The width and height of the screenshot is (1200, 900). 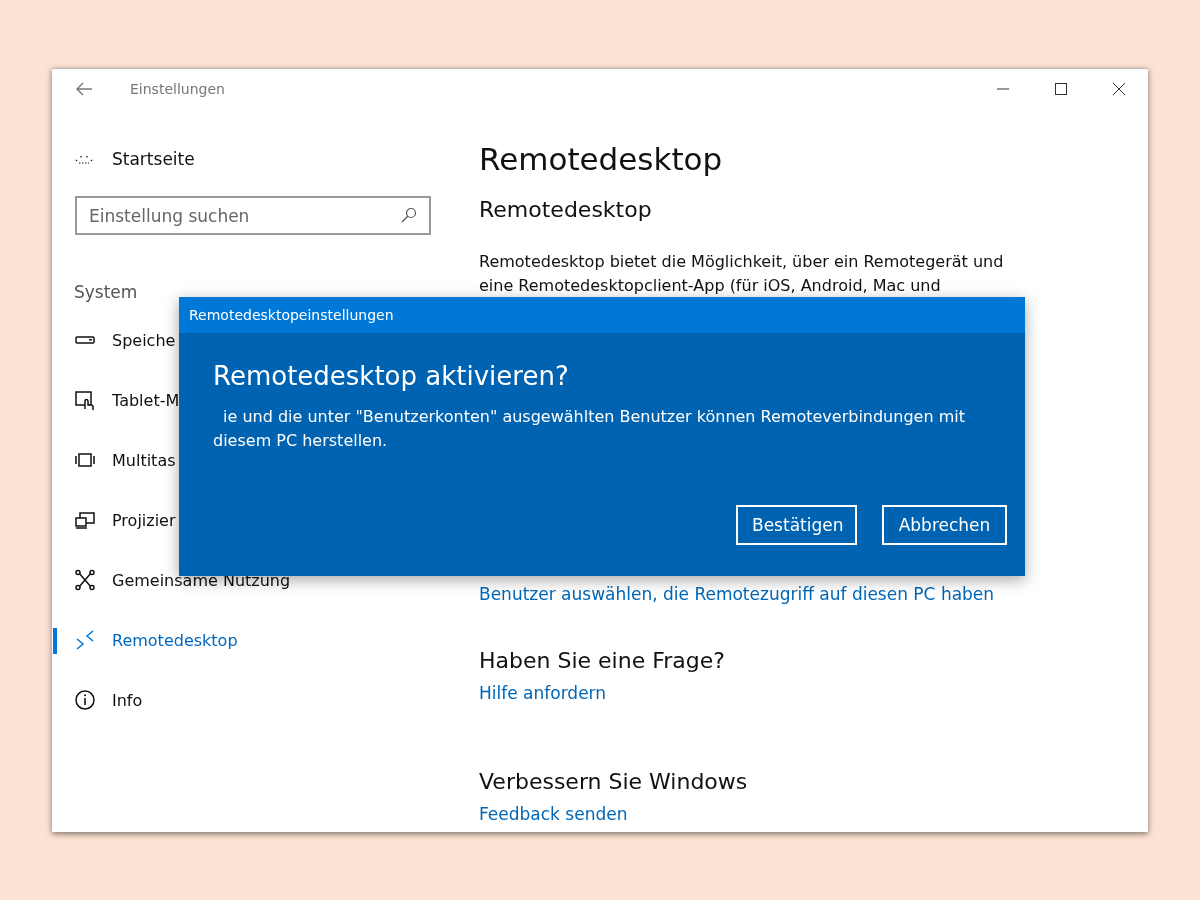 I want to click on section-heading: Remotedesktop, so click(x=566, y=209).